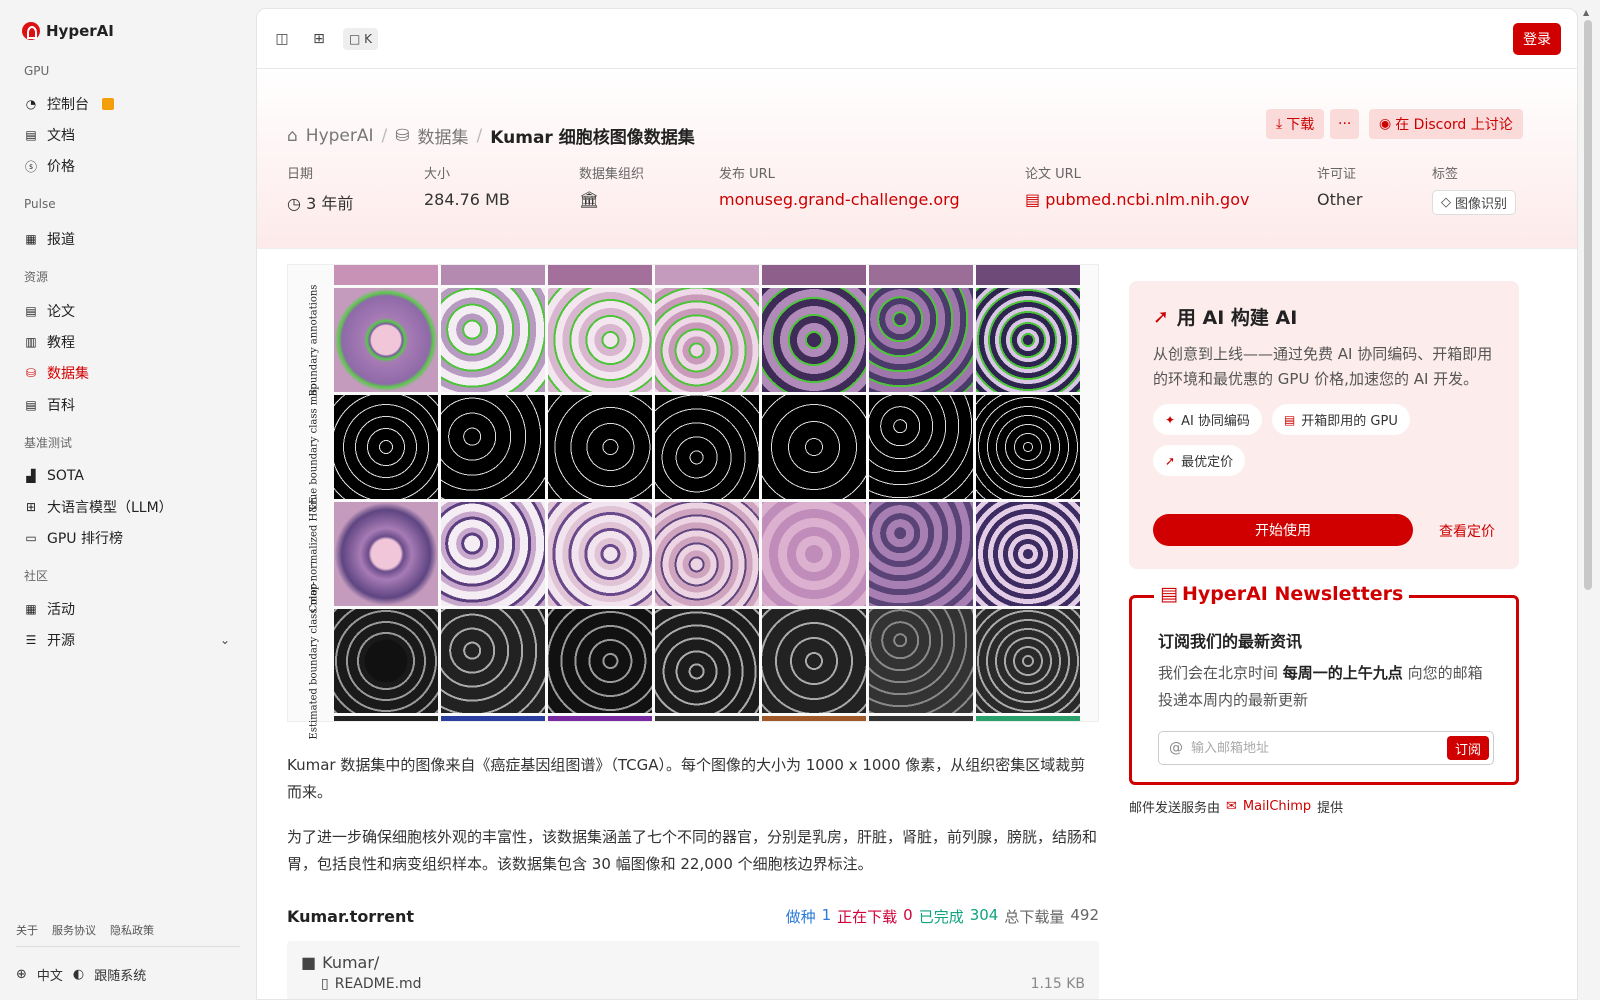 The image size is (1600, 1000). Describe the element at coordinates (132, 930) in the screenshot. I see `privacy-link: 隐私政策` at that location.